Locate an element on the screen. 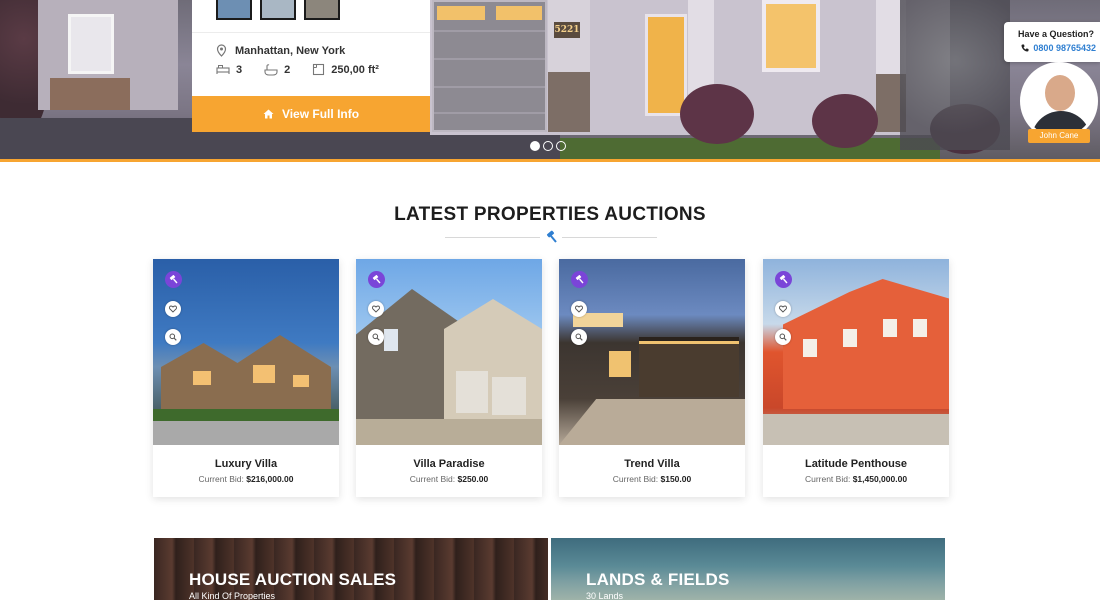 Image resolution: width=1100 pixels, height=600 pixels. category-banner: LANDS & FIELDS 30 Lands is located at coordinates (748, 569).